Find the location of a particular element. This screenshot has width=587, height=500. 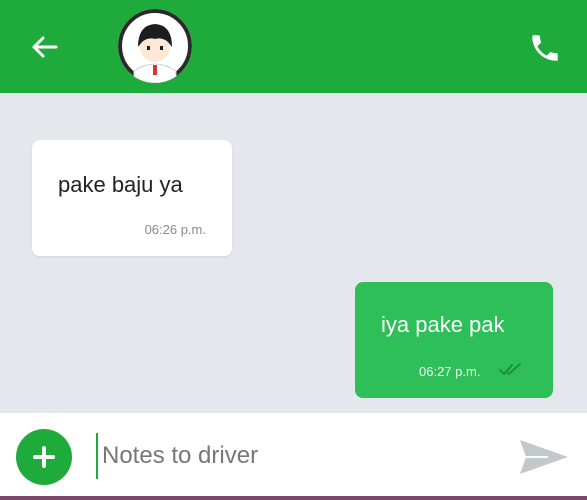

outgoing-message: iya pake pak 06:27 p.m. is located at coordinates (454, 340).